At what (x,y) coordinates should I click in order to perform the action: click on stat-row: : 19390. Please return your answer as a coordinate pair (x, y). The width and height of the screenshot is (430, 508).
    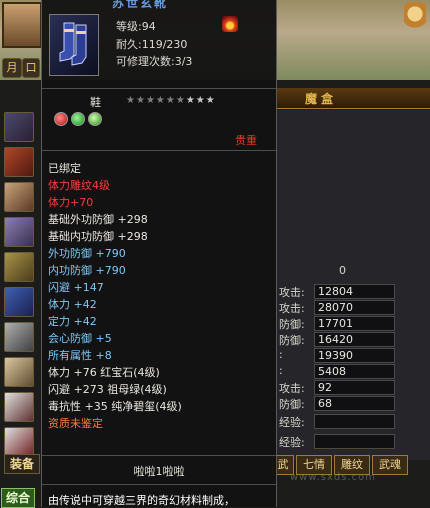
    Looking at the image, I should click on (352, 355).